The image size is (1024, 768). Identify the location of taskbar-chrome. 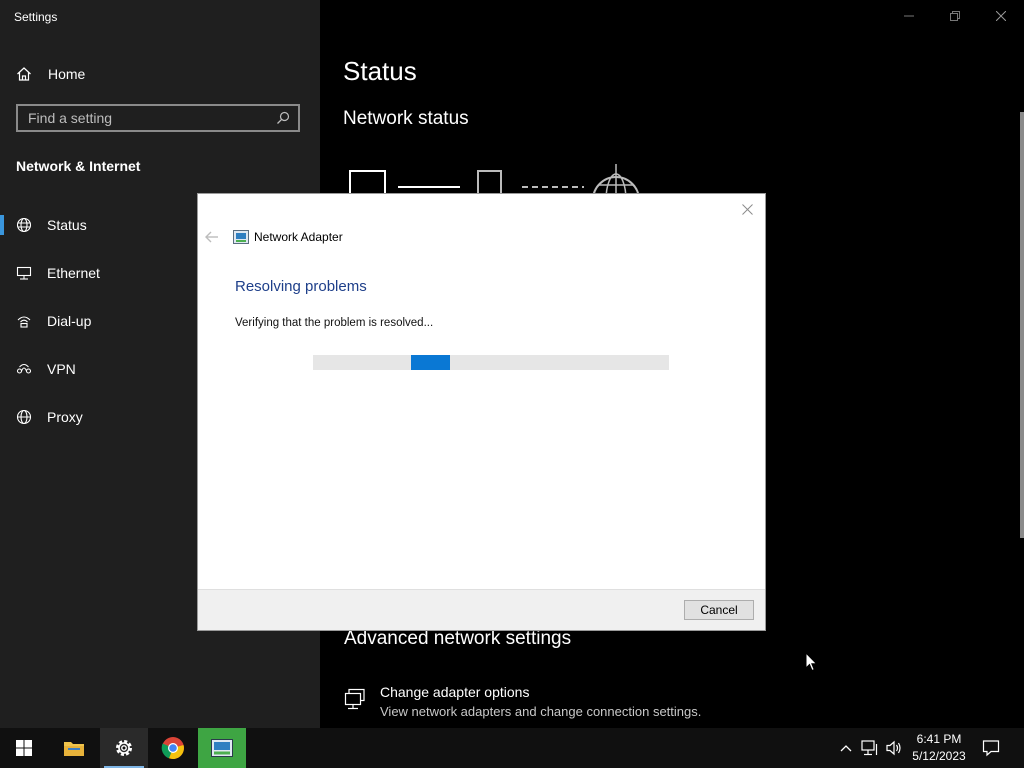
(173, 748).